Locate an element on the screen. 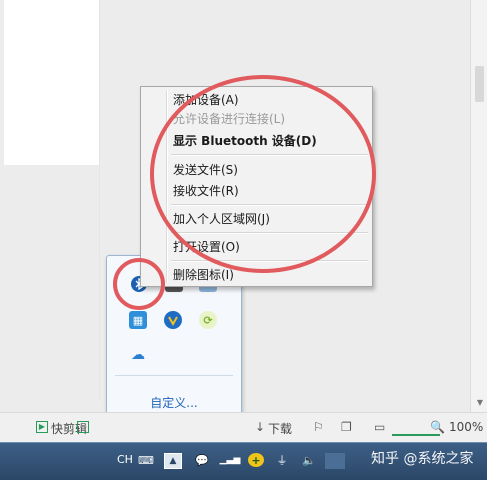  download-label: 下载 is located at coordinates (280, 428).